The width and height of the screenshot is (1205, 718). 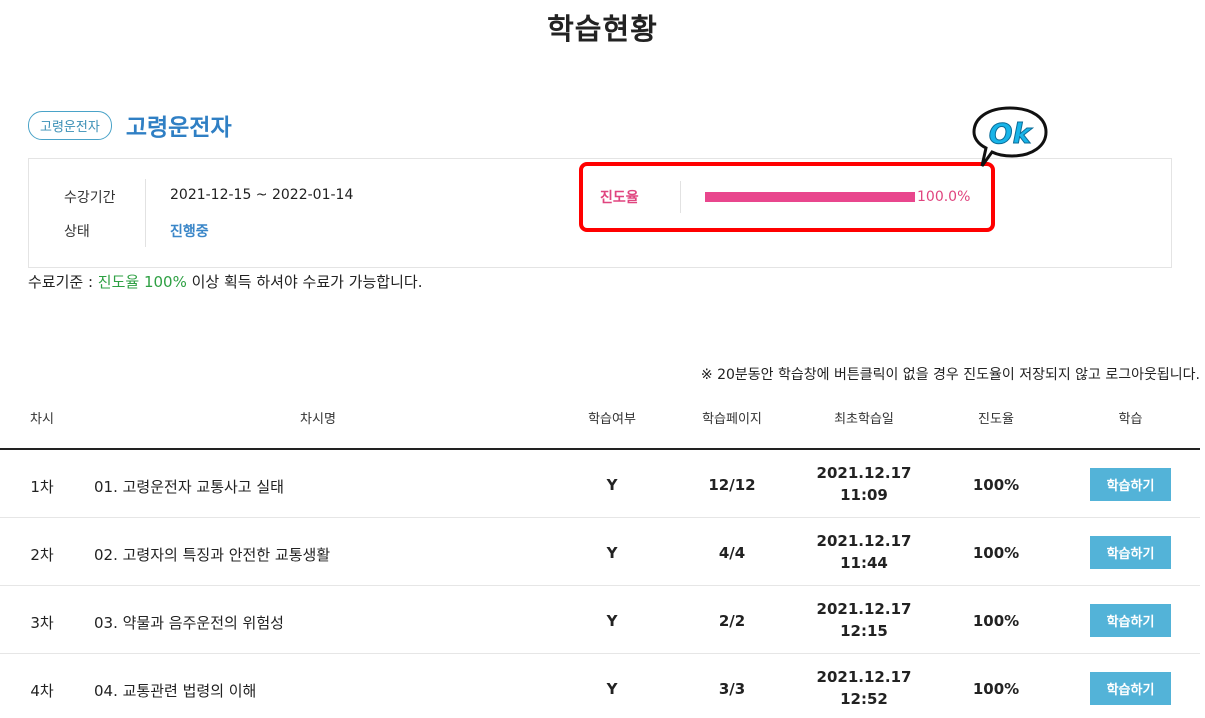 I want to click on course-category-badge: 고령운전자, so click(x=70, y=125).